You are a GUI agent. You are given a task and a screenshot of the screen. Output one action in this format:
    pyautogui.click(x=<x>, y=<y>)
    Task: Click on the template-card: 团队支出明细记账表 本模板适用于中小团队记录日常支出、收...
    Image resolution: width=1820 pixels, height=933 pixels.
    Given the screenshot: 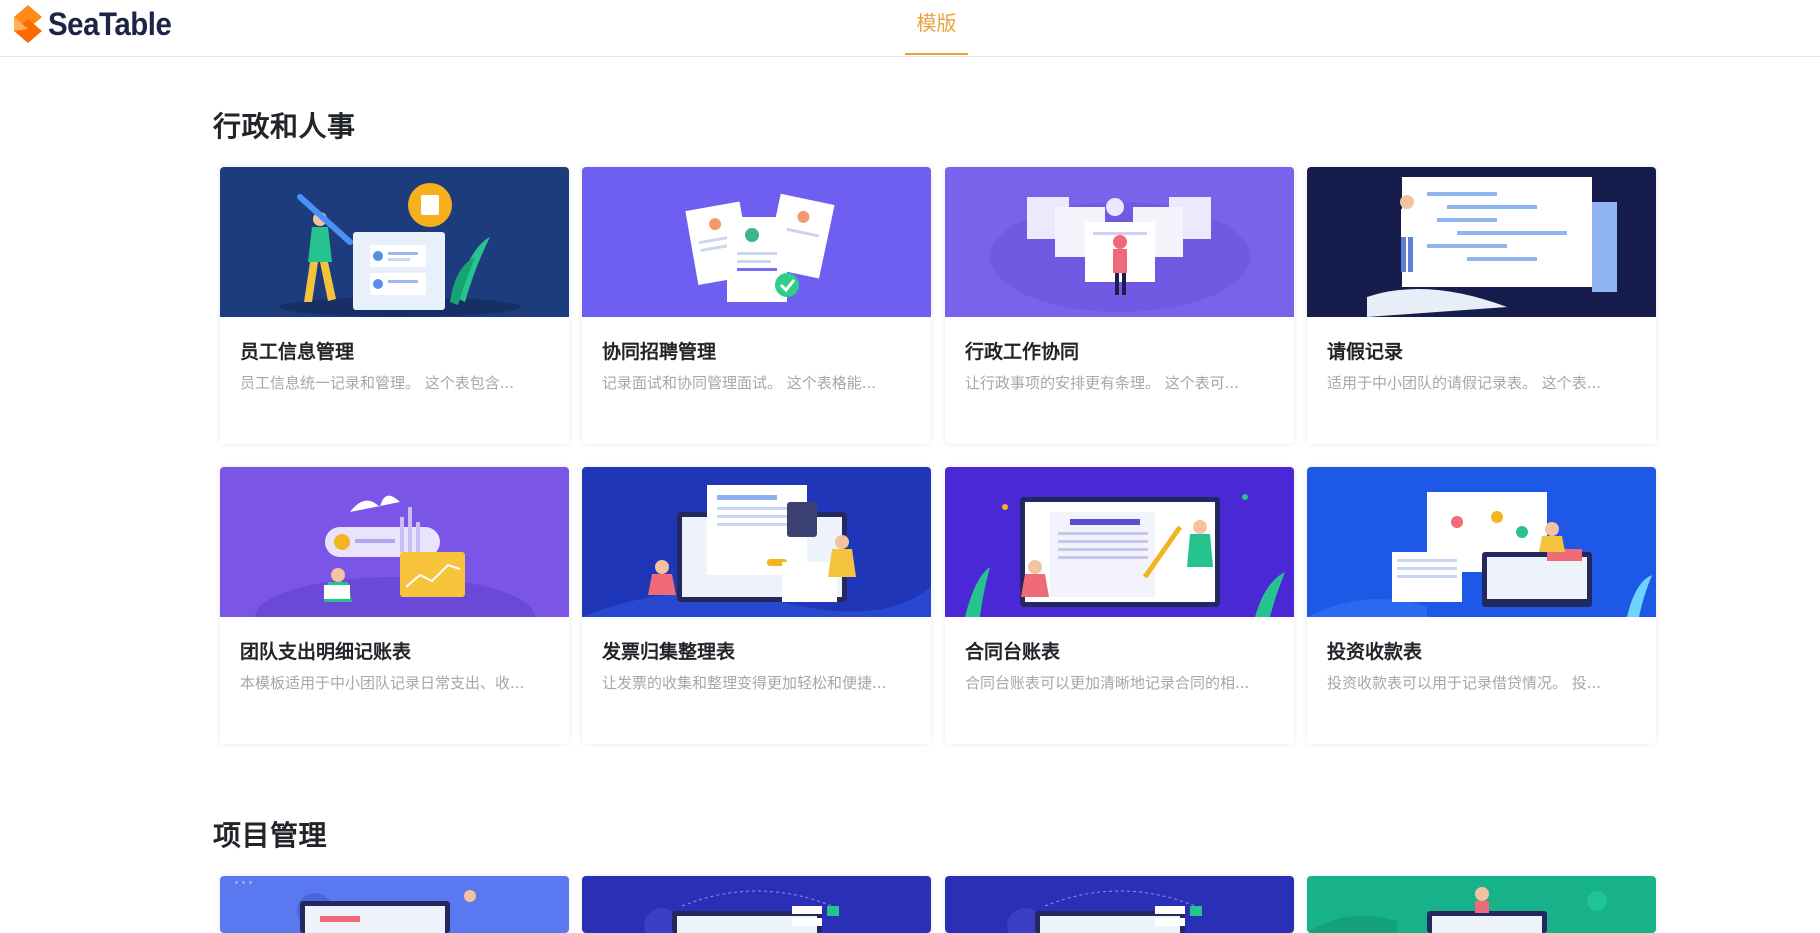 What is the action you would take?
    pyautogui.click(x=394, y=605)
    